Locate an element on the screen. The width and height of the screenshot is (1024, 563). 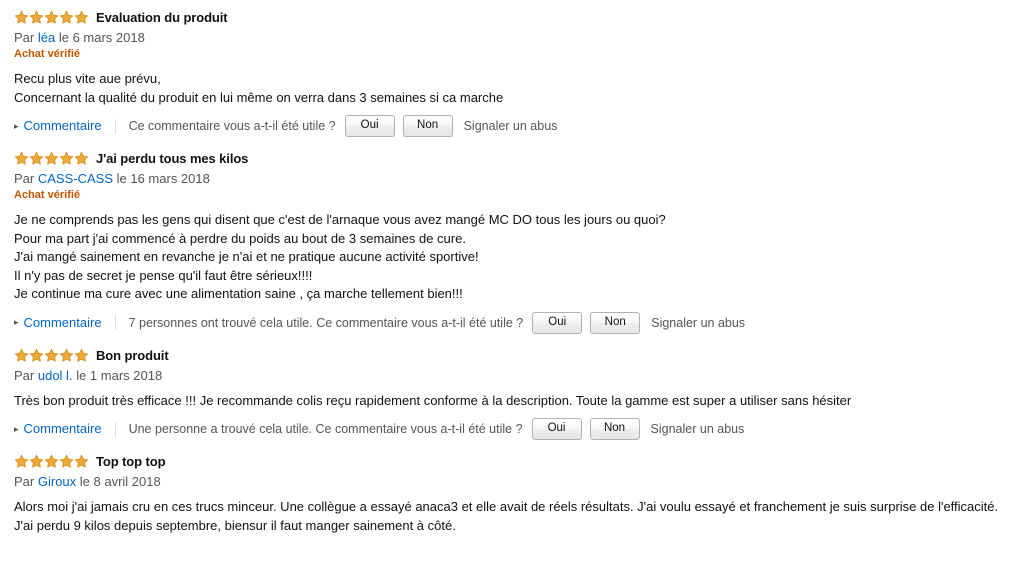
review-title: Bon produit is located at coordinates (132, 355).